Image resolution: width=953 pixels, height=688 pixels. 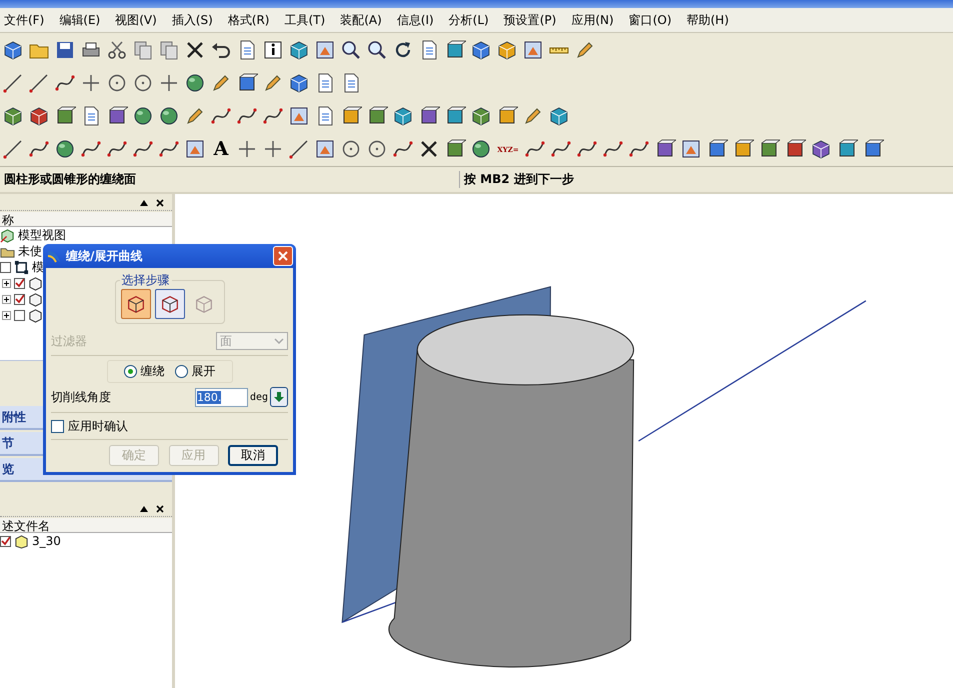 What do you see at coordinates (38, 267) in the screenshot?
I see `tree-item: 模` at bounding box center [38, 267].